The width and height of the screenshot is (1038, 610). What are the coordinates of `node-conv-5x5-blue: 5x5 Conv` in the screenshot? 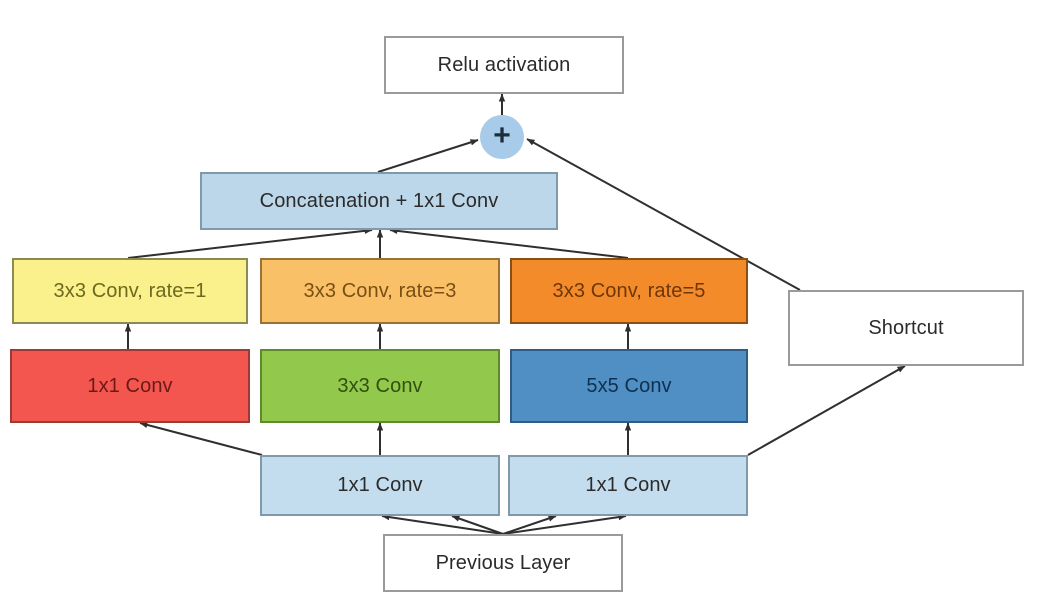 It's located at (629, 386).